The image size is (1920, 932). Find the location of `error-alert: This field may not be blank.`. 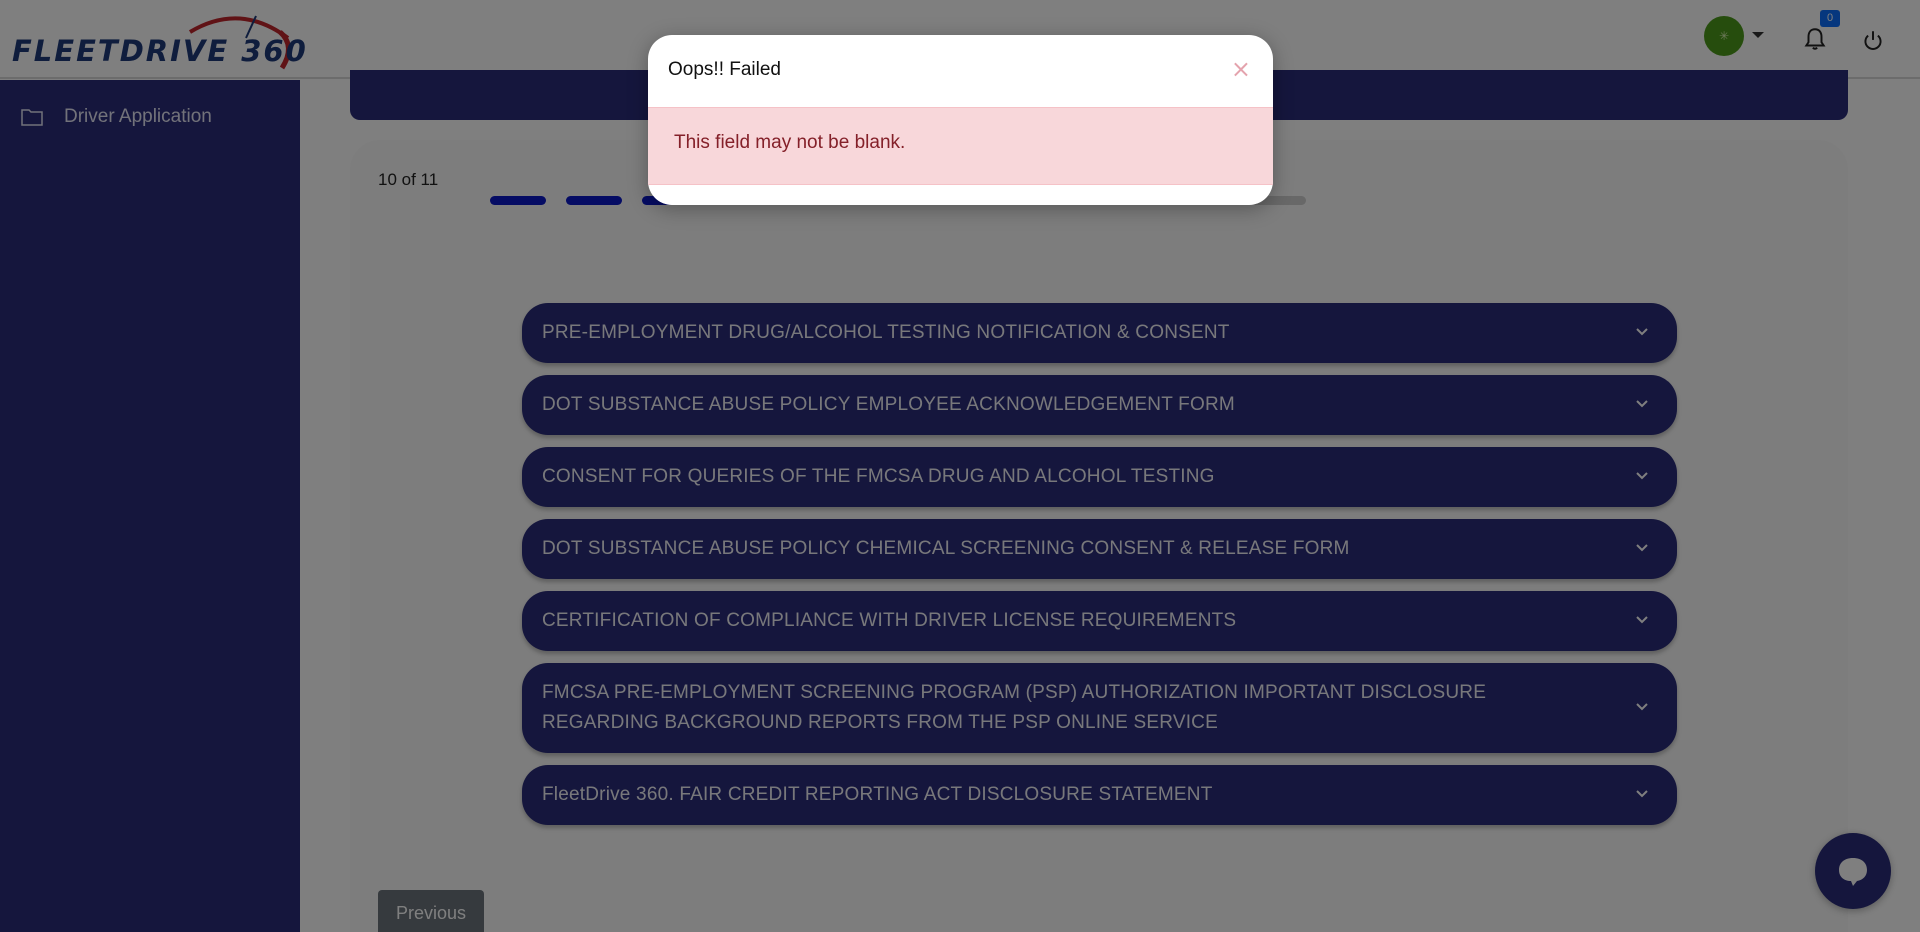

error-alert: This field may not be blank. is located at coordinates (960, 146).